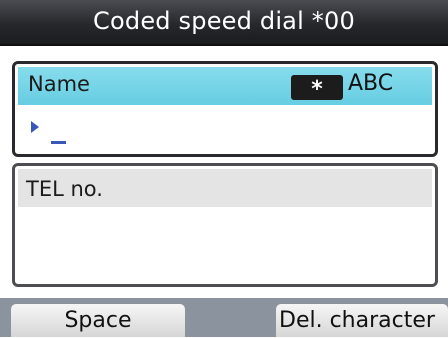 The width and height of the screenshot is (448, 338). I want to click on soft-key-bar: Space Del. character, so click(224, 317).